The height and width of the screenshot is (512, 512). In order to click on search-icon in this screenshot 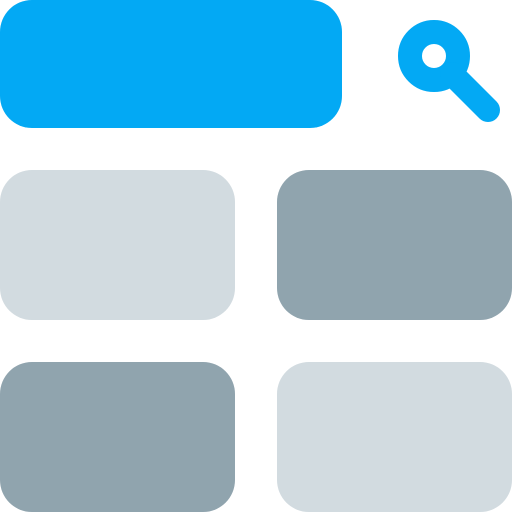, I will do `click(447, 75)`.